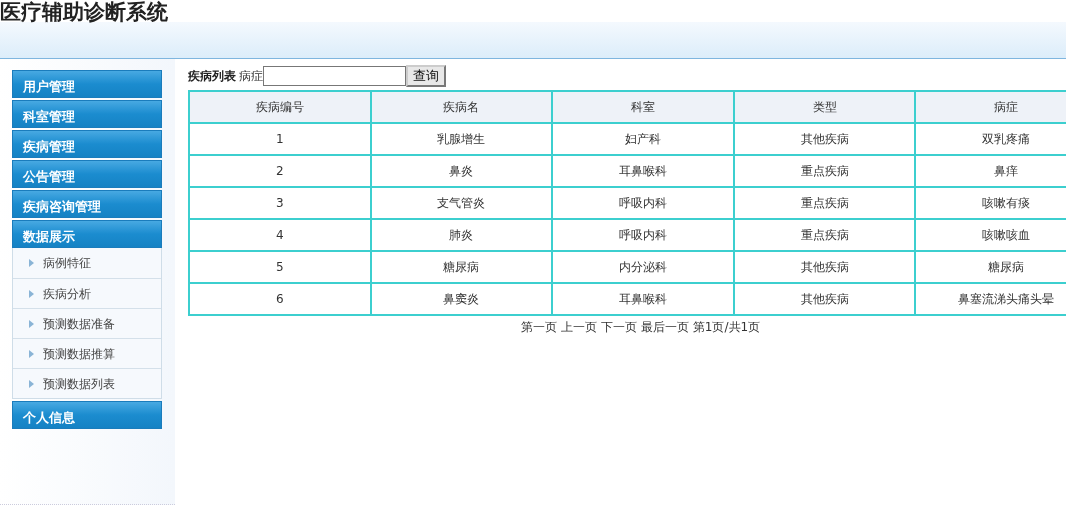 This screenshot has height=527, width=1066. Describe the element at coordinates (990, 107) in the screenshot. I see `column-header: 病症` at that location.